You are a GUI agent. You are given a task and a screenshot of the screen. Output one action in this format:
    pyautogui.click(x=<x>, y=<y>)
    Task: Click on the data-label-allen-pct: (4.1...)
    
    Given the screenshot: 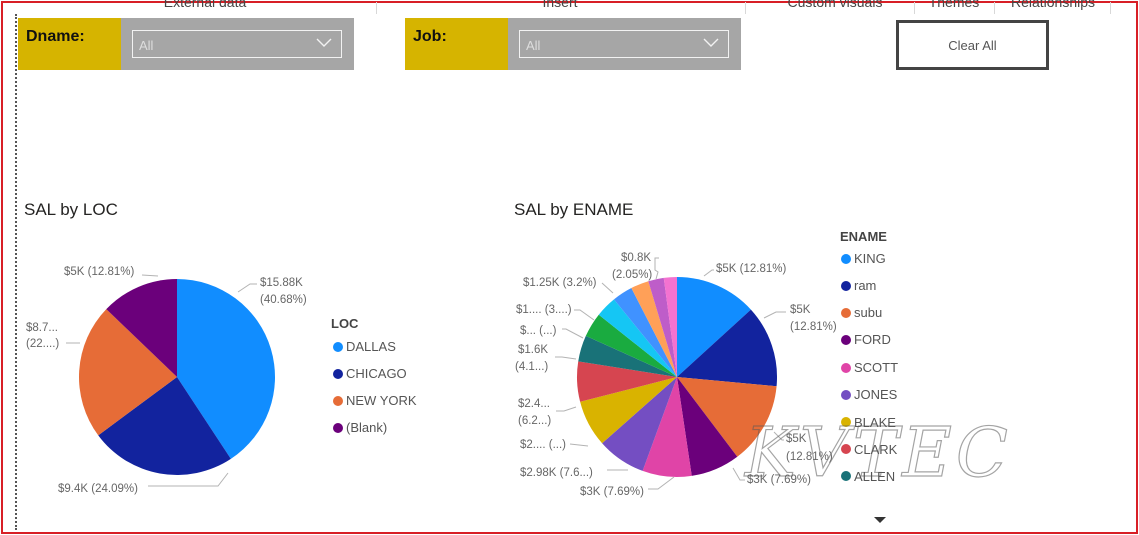 What is the action you would take?
    pyautogui.click(x=531, y=367)
    